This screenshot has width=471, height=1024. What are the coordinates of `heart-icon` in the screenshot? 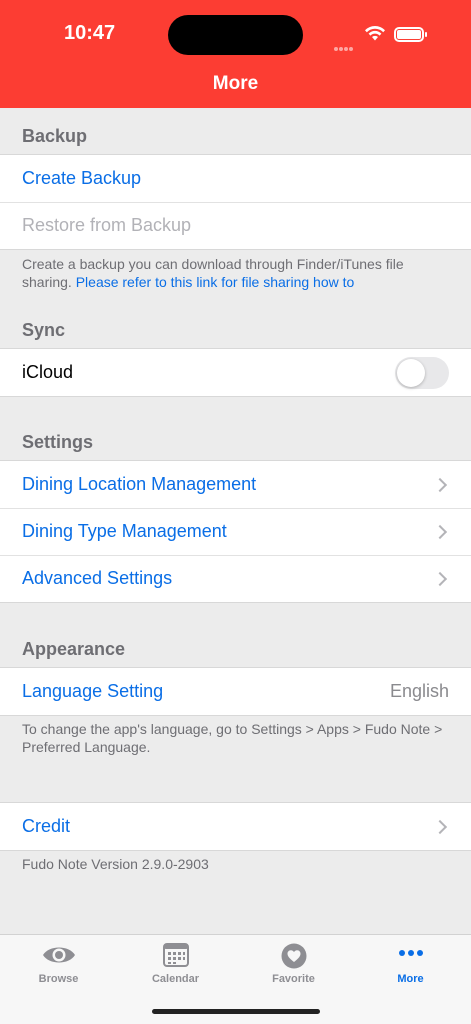 It's located at (293, 956).